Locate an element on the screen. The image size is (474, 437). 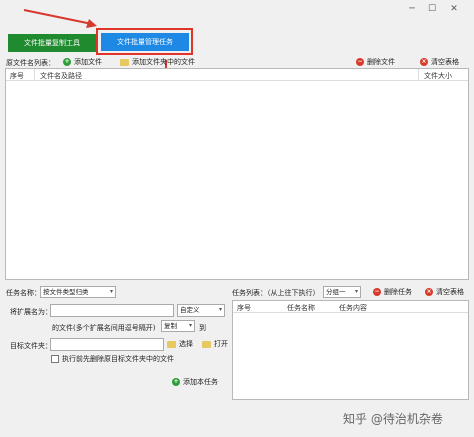
add-folder-button: 添加文件夹中的文件 is located at coordinates (157, 62).